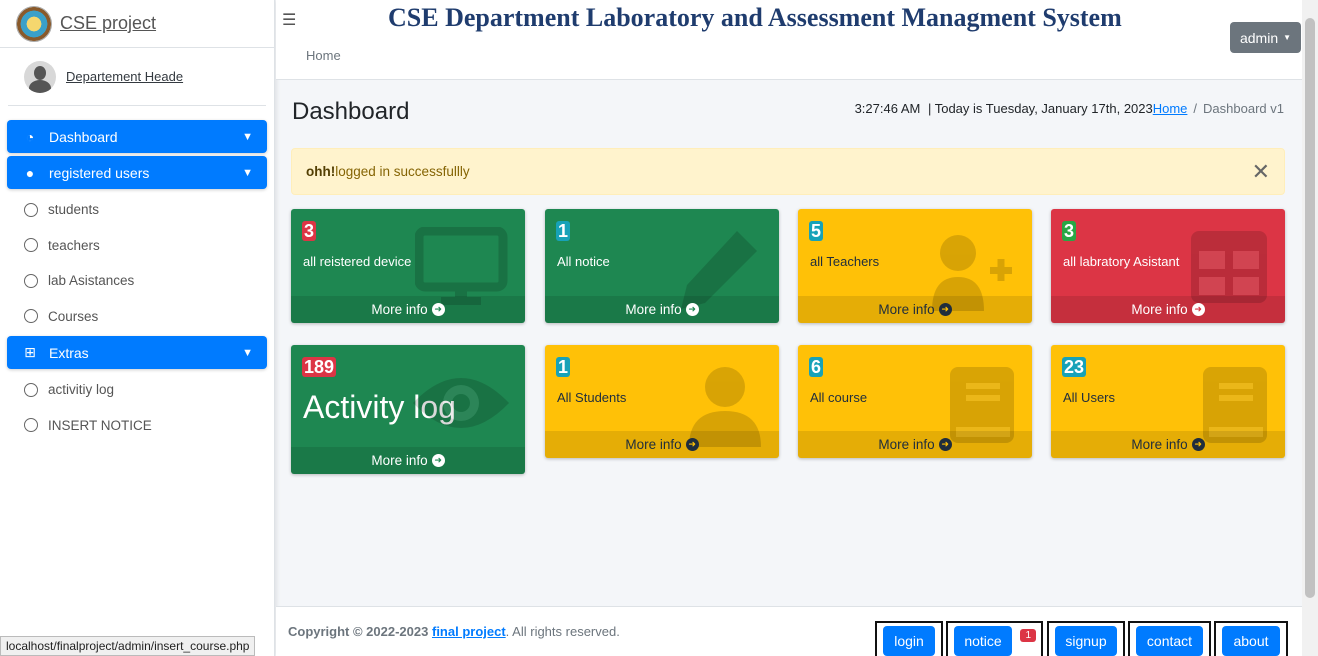 The width and height of the screenshot is (1318, 656). I want to click on stat-box-students: 1 All Students More info ➜, so click(662, 401).